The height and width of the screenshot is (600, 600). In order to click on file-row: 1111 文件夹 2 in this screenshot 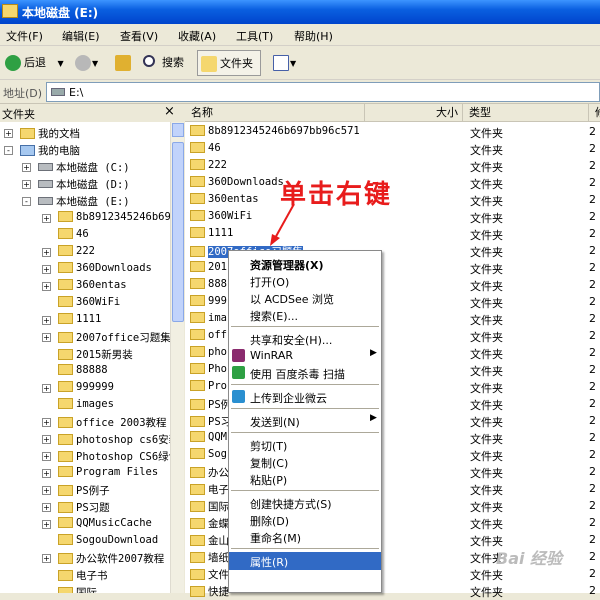, I will do `click(392, 234)`.